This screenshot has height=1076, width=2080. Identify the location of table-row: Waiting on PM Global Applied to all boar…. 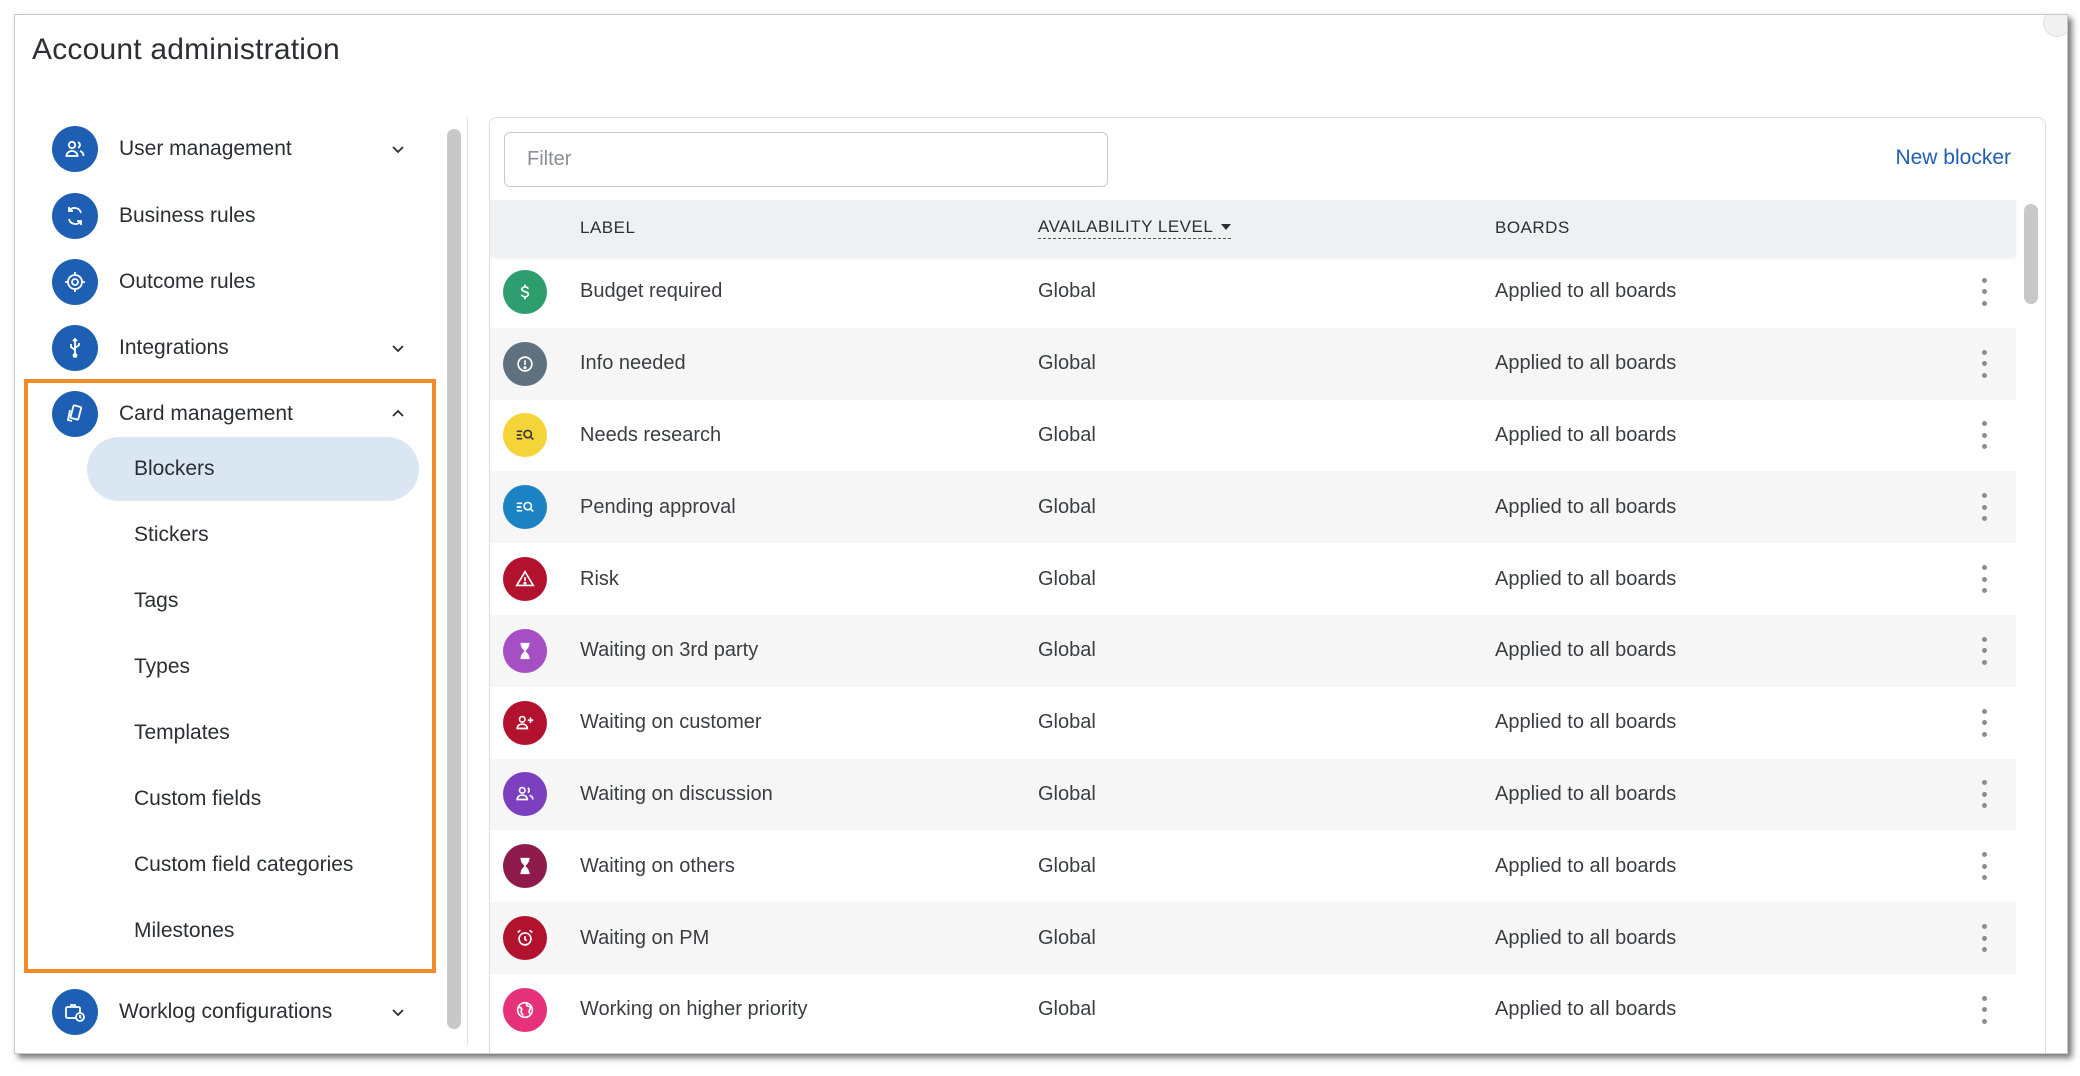
(1253, 938).